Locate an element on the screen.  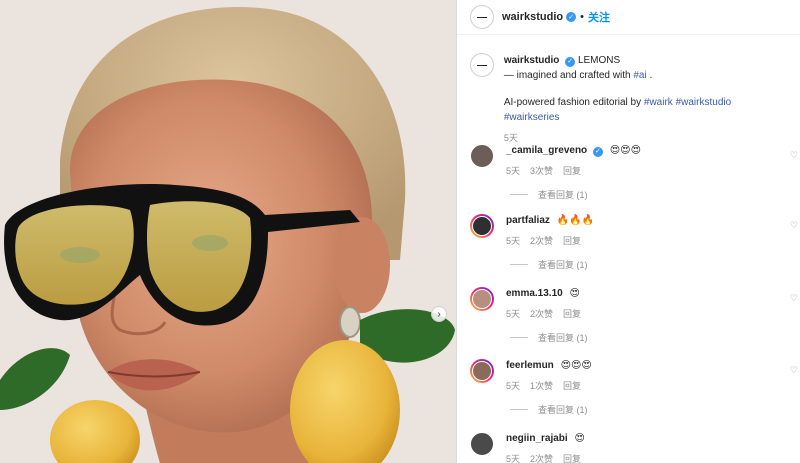
caption-title: LEMONS is located at coordinates (599, 60).